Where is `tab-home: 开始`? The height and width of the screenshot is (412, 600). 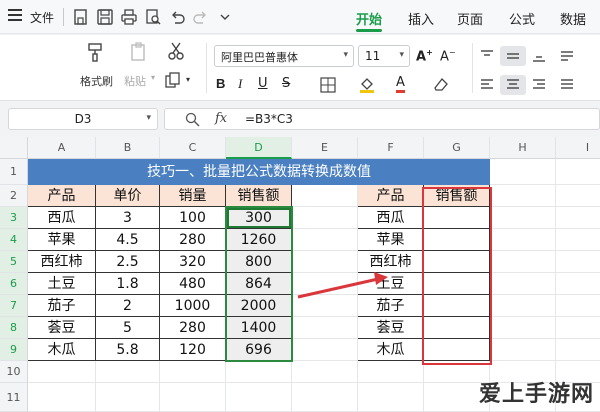
tab-home: 开始 is located at coordinates (369, 18).